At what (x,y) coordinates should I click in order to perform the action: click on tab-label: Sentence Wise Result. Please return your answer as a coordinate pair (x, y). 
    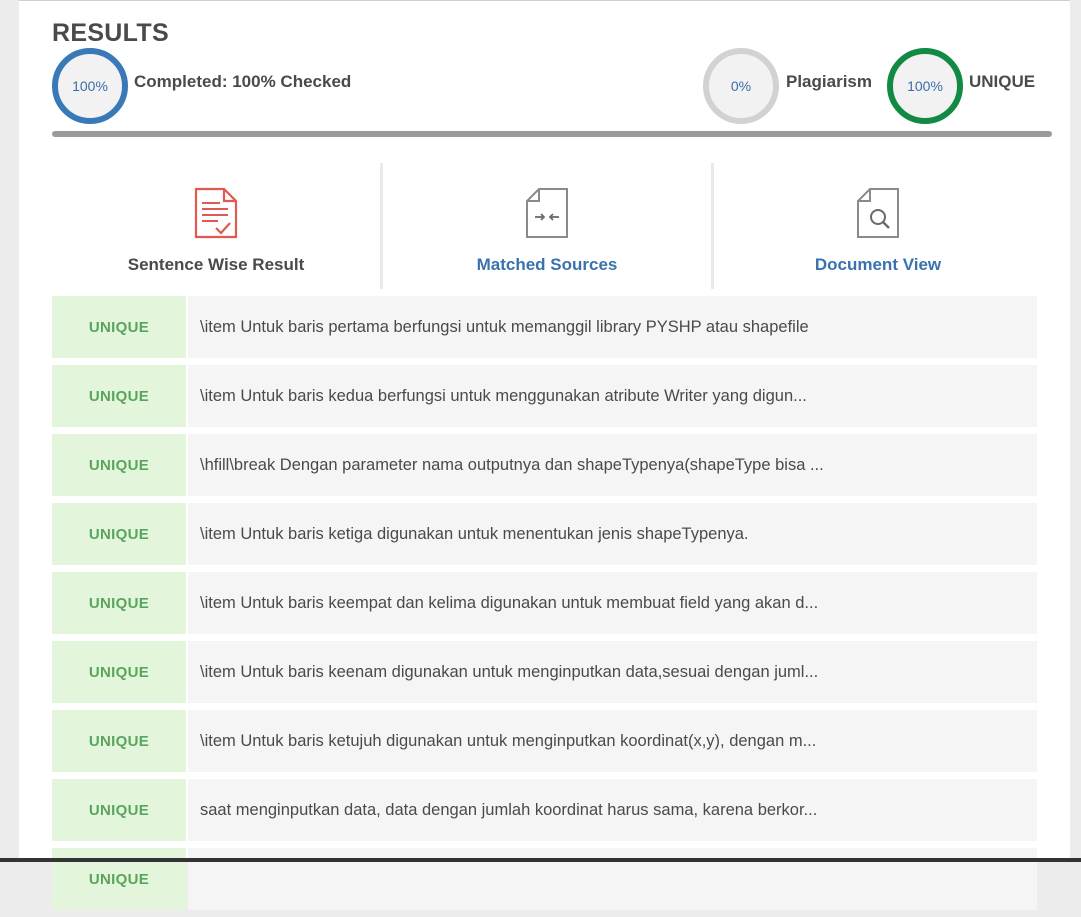
    Looking at the image, I should click on (216, 264).